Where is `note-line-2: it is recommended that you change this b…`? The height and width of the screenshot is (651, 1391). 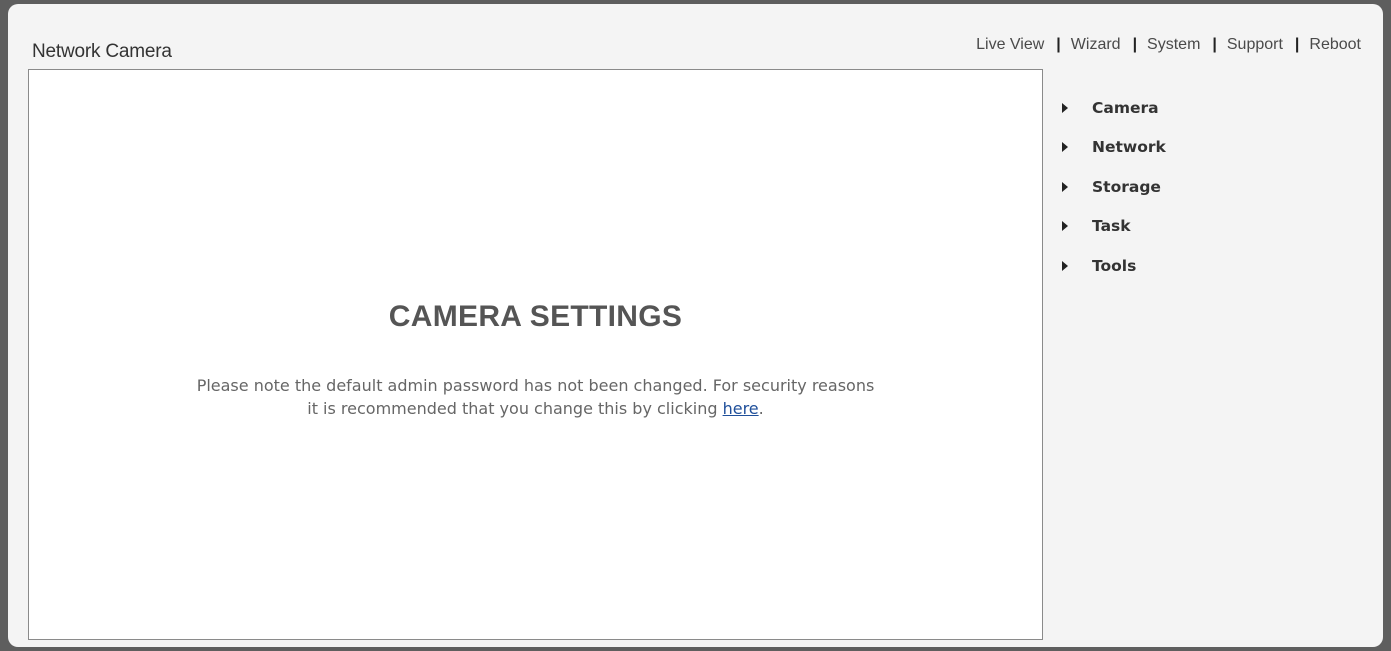
note-line-2: it is recommended that you change this b… is located at coordinates (535, 408).